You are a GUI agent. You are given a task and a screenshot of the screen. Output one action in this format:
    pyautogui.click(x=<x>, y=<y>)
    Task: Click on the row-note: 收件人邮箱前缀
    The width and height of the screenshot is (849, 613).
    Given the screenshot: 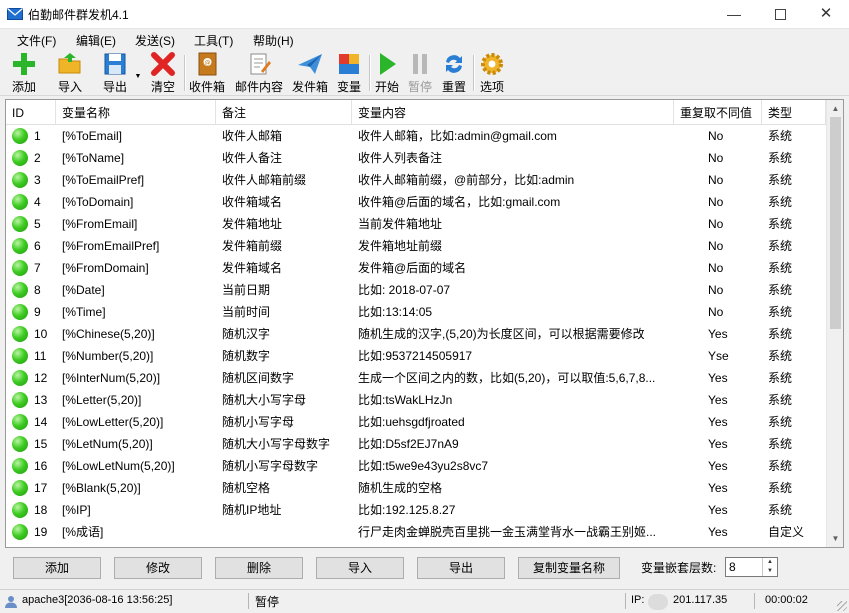 What is the action you would take?
    pyautogui.click(x=264, y=180)
    